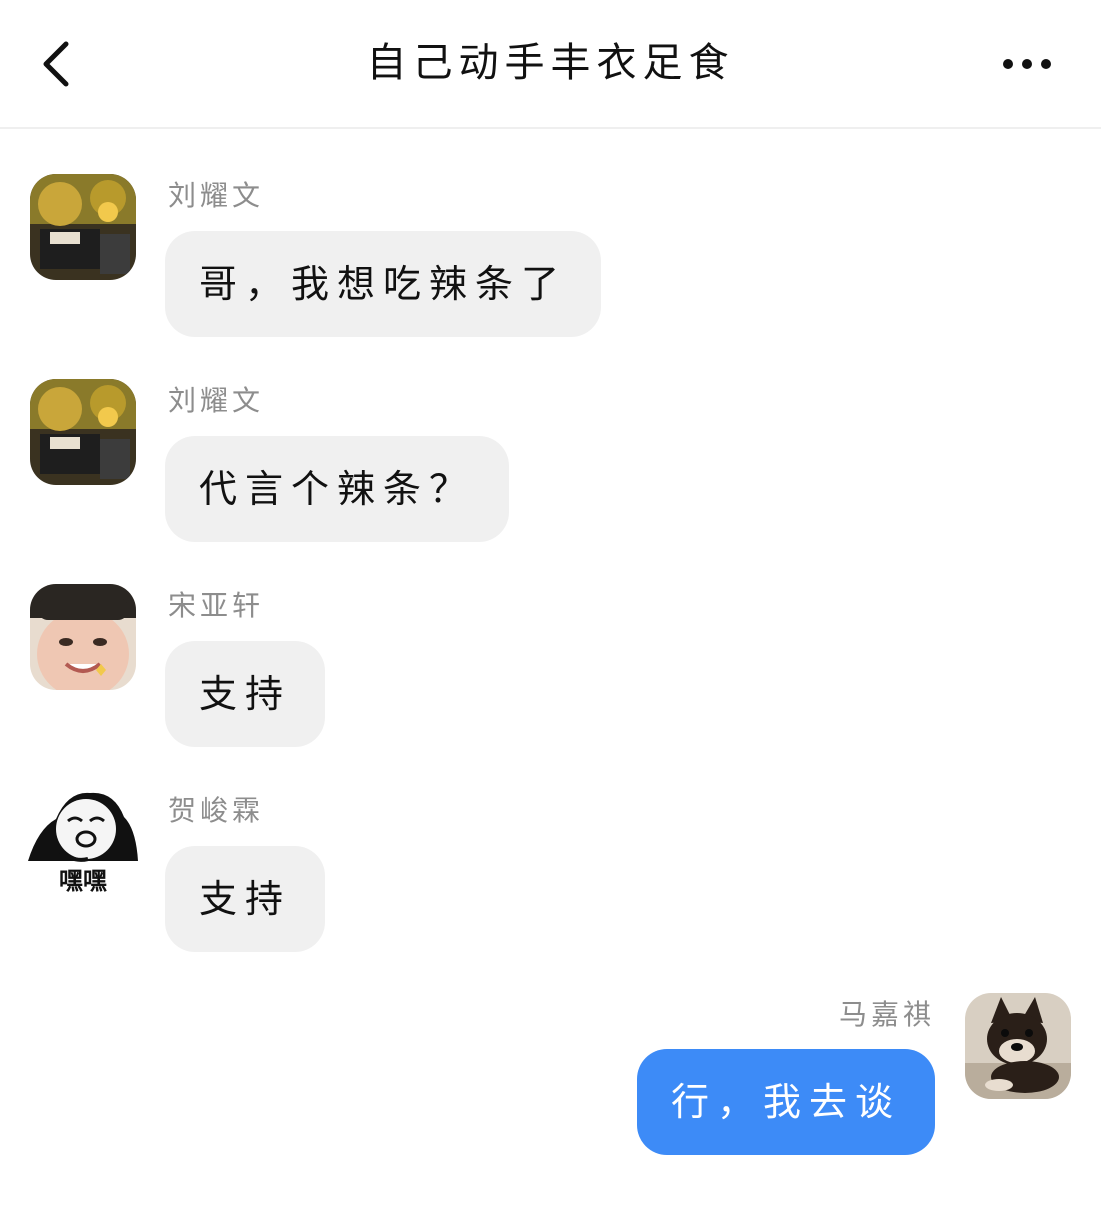  I want to click on back-button, so click(57, 64).